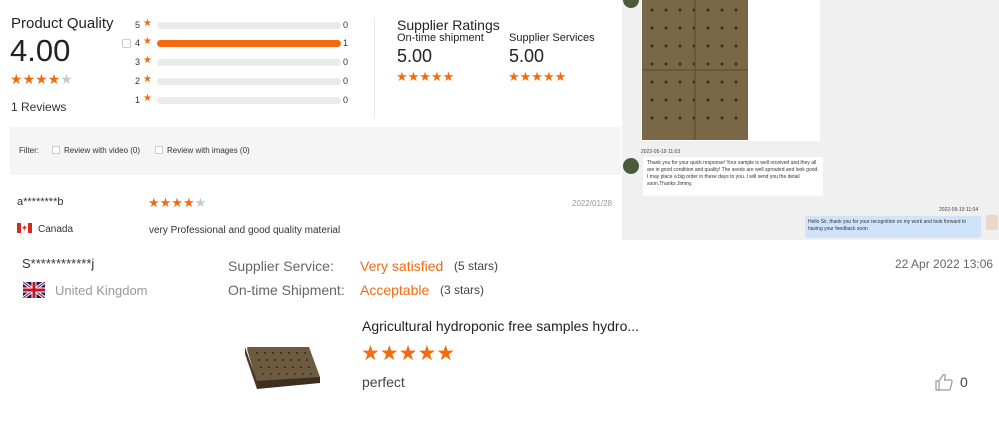 This screenshot has width=999, height=423. Describe the element at coordinates (101, 290) in the screenshot. I see `reviewer-country: United Kingdom` at that location.